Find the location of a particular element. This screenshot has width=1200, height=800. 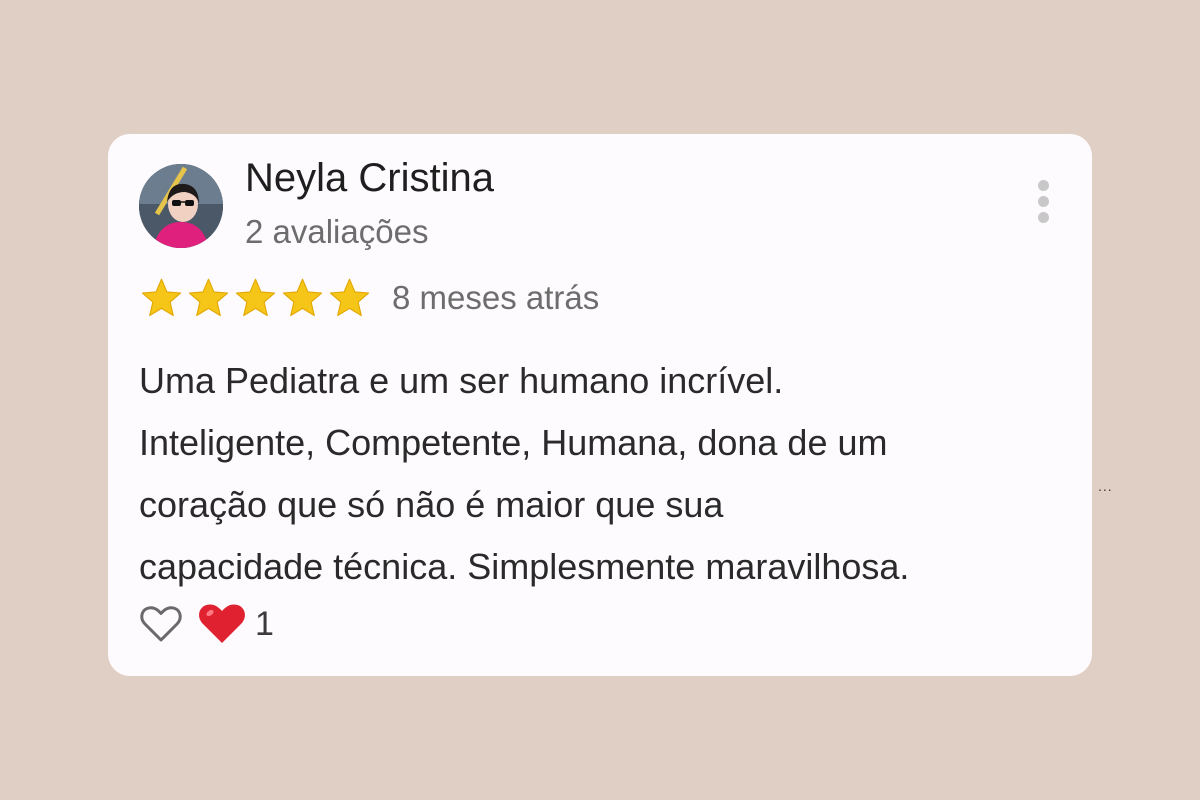

star-rating is located at coordinates (255, 298).